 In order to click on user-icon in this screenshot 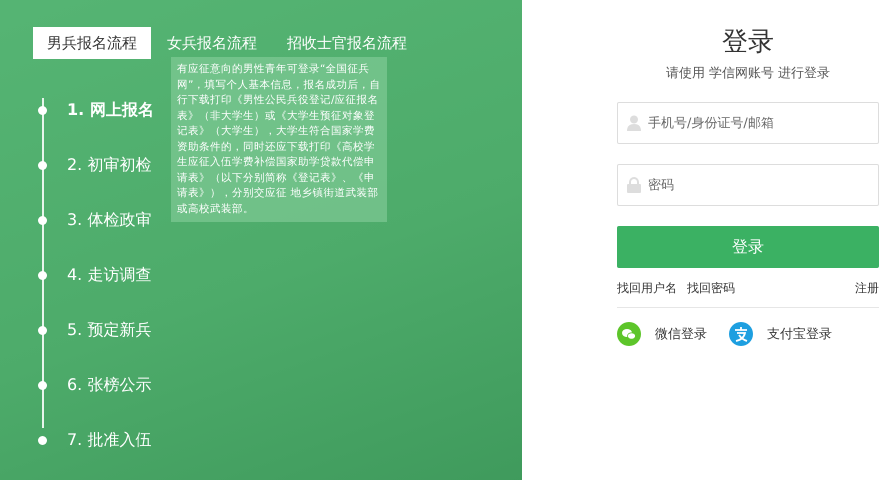, I will do `click(634, 123)`.